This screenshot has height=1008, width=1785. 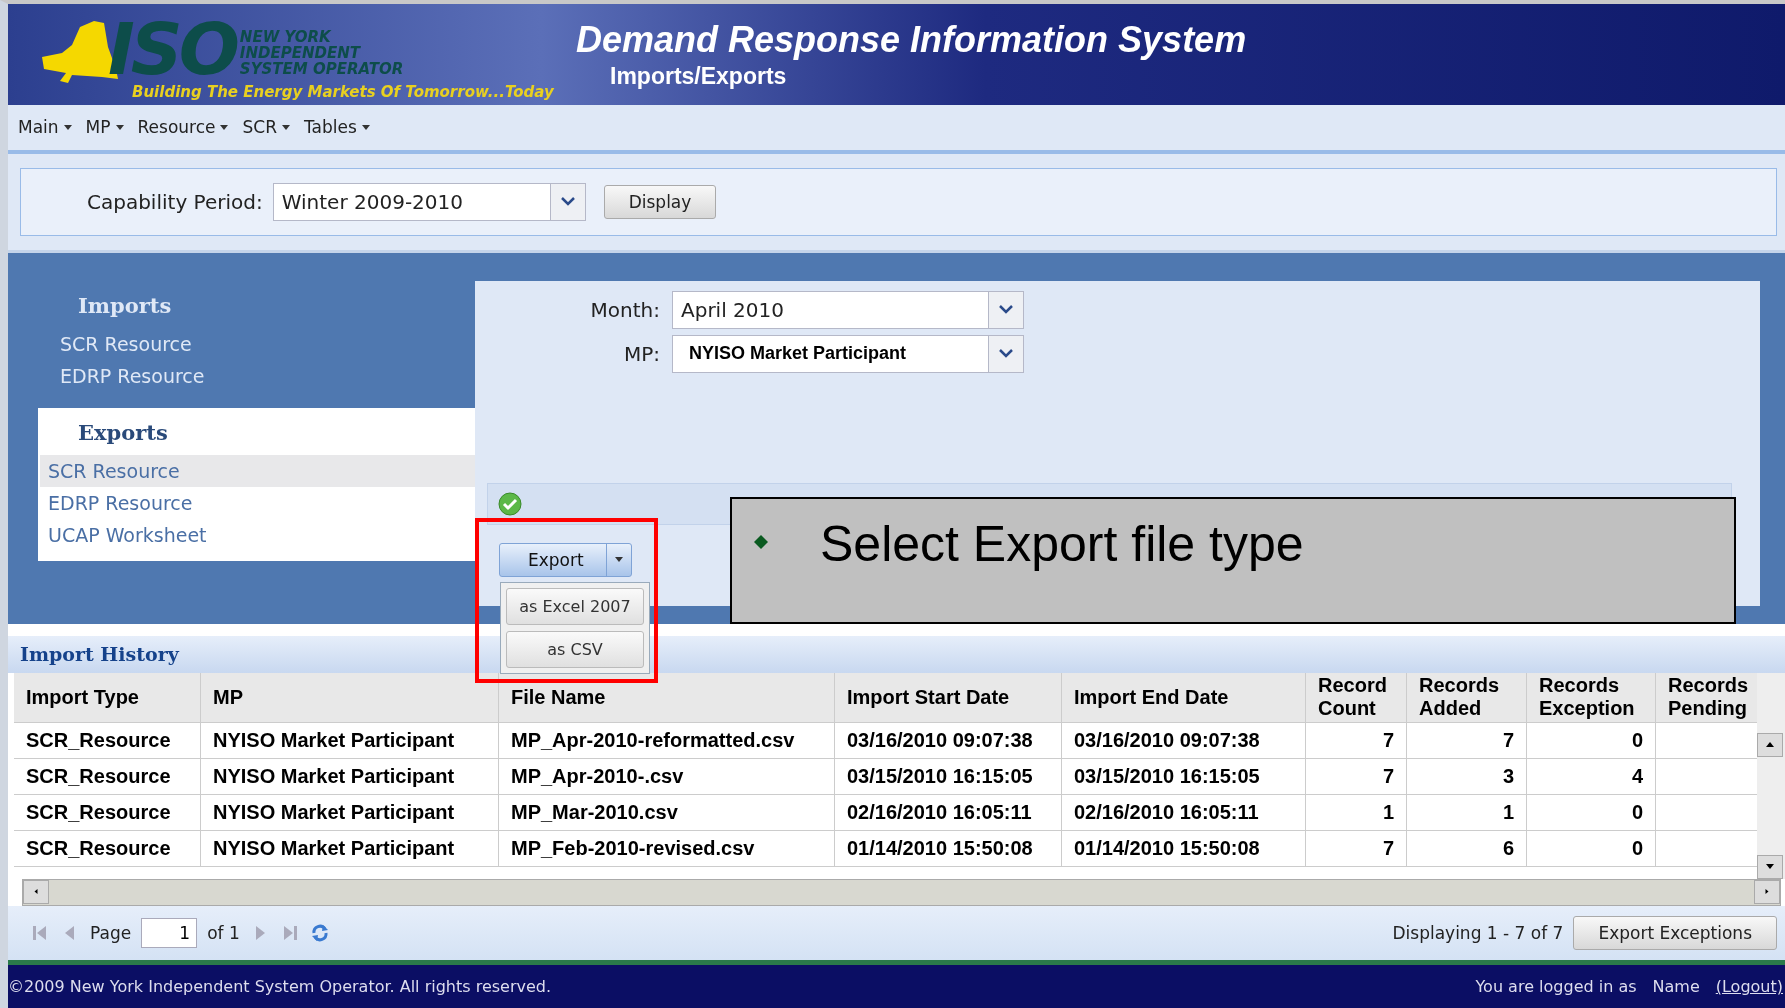 I want to click on column-header: Records Pending, so click(x=1707, y=697).